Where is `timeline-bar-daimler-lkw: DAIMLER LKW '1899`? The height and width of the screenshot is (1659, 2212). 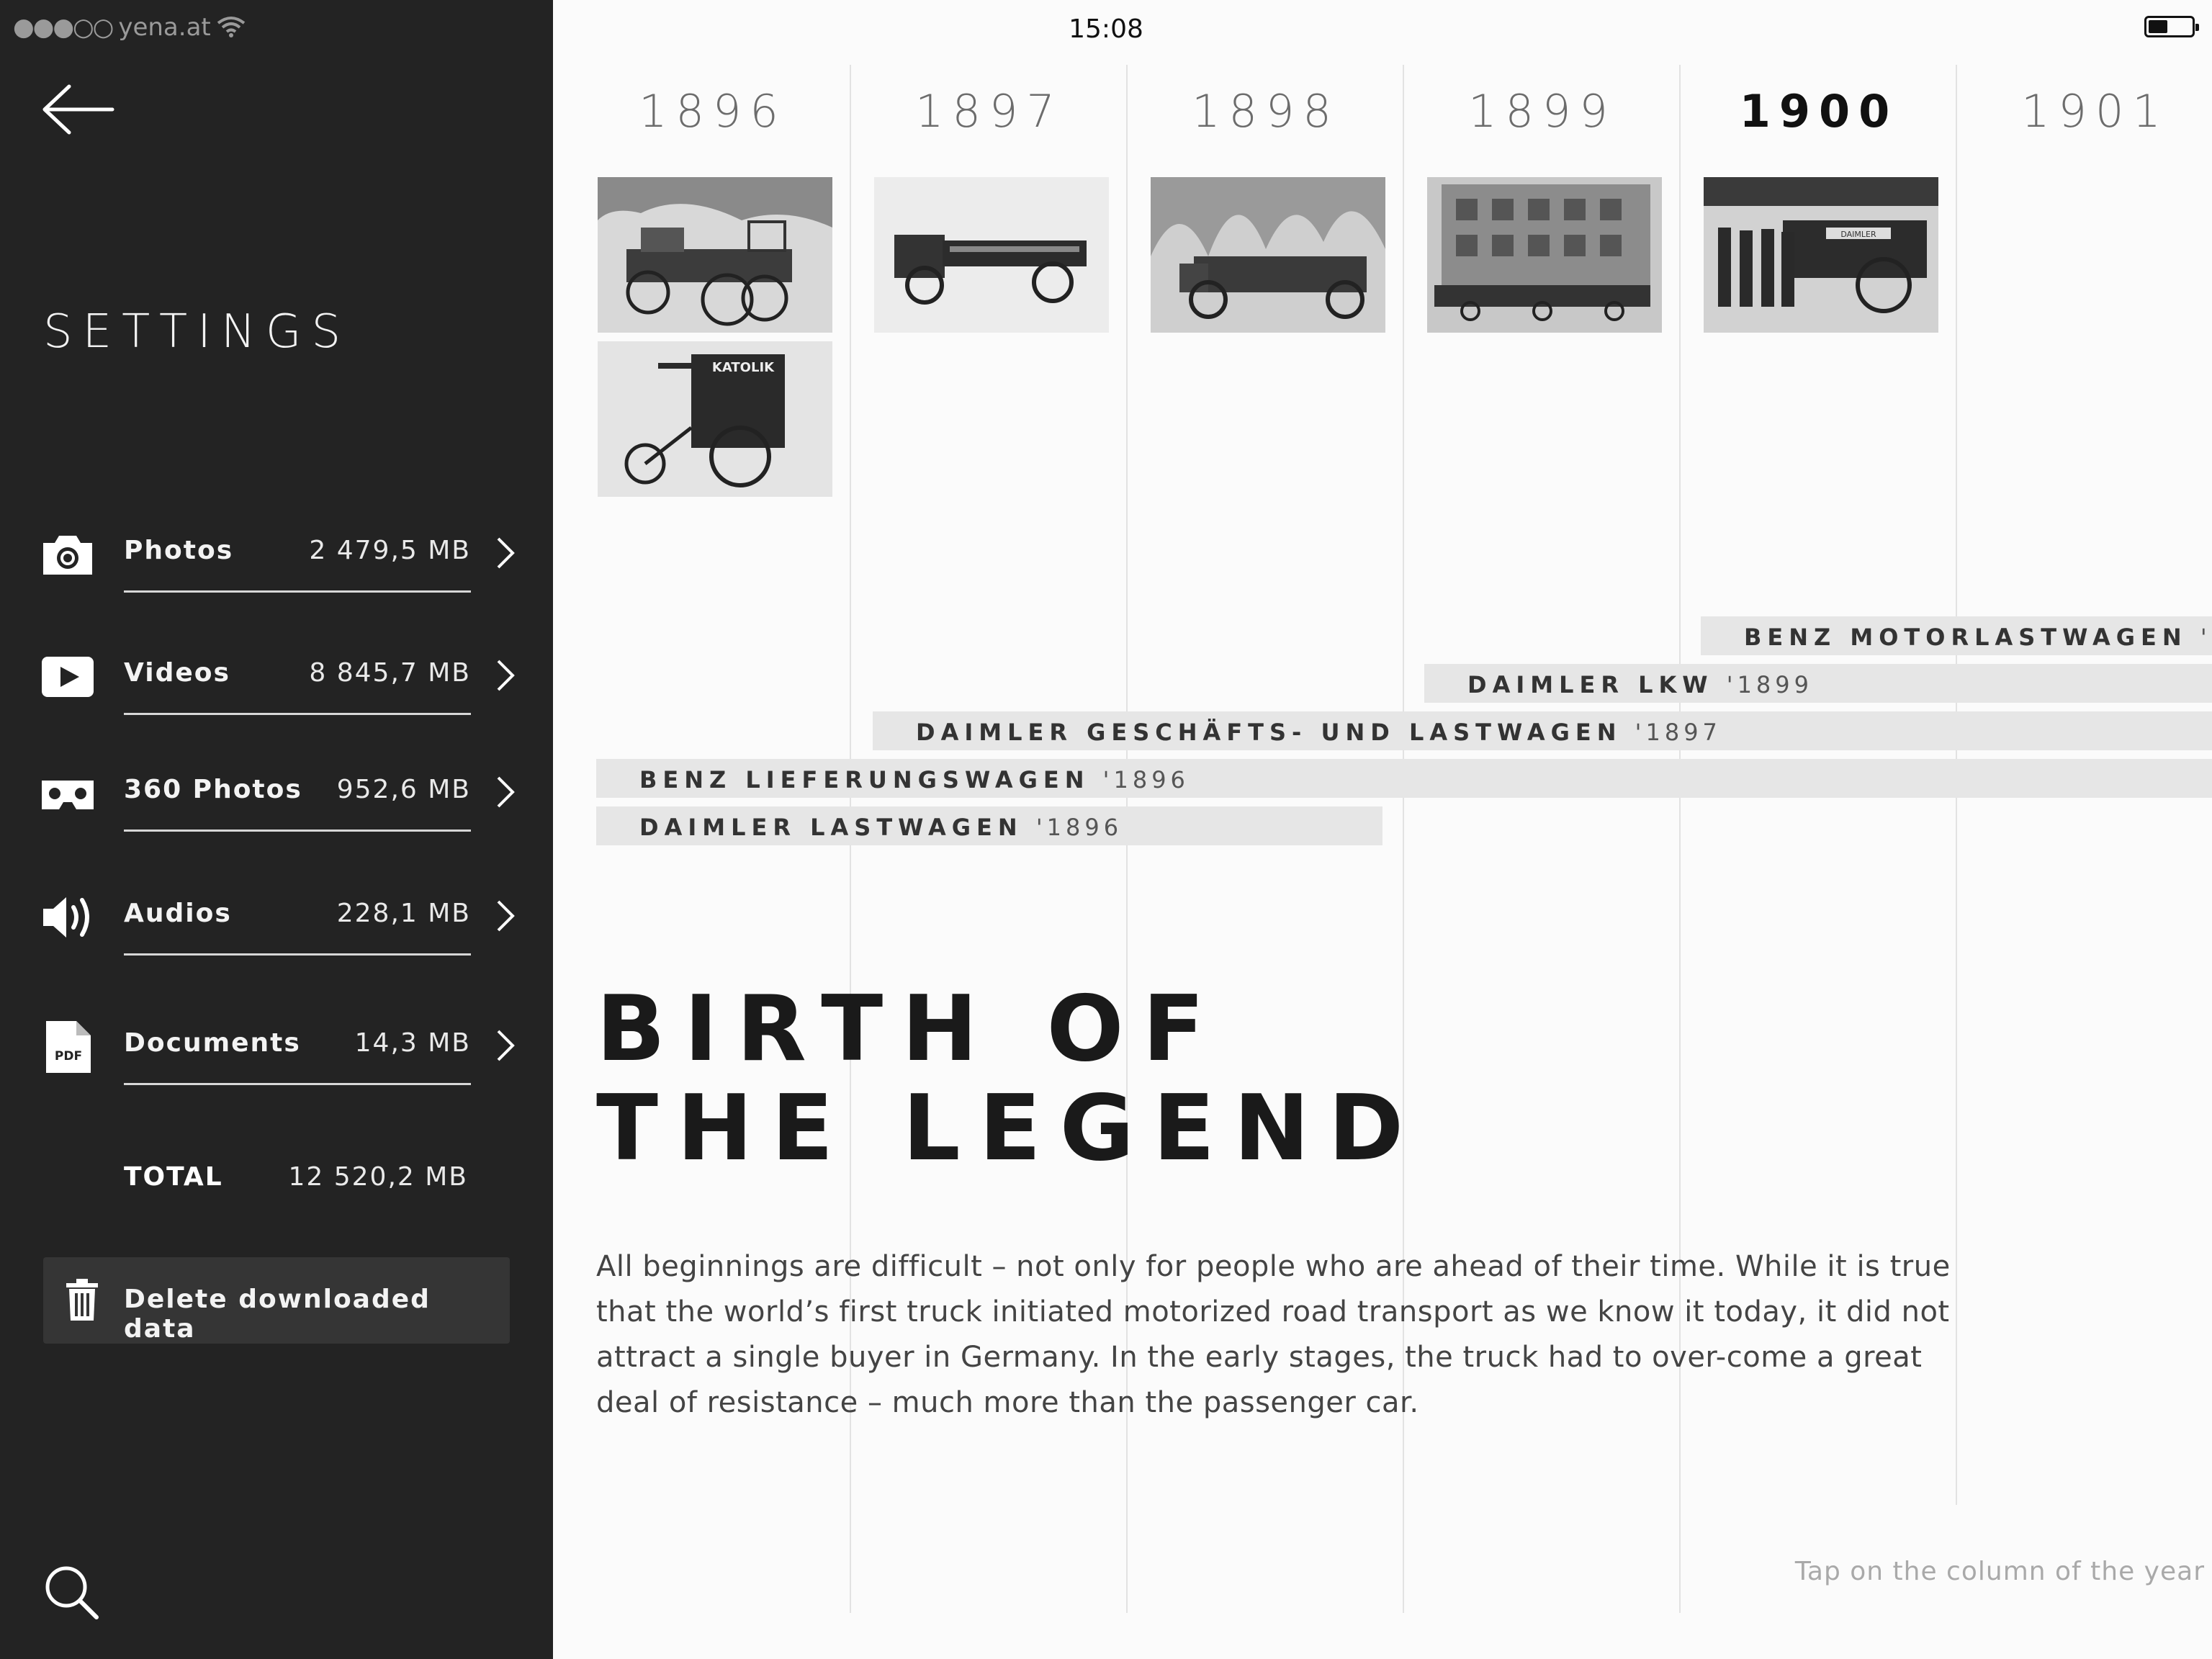
timeline-bar-daimler-lkw: DAIMLER LKW '1899 is located at coordinates (1818, 683).